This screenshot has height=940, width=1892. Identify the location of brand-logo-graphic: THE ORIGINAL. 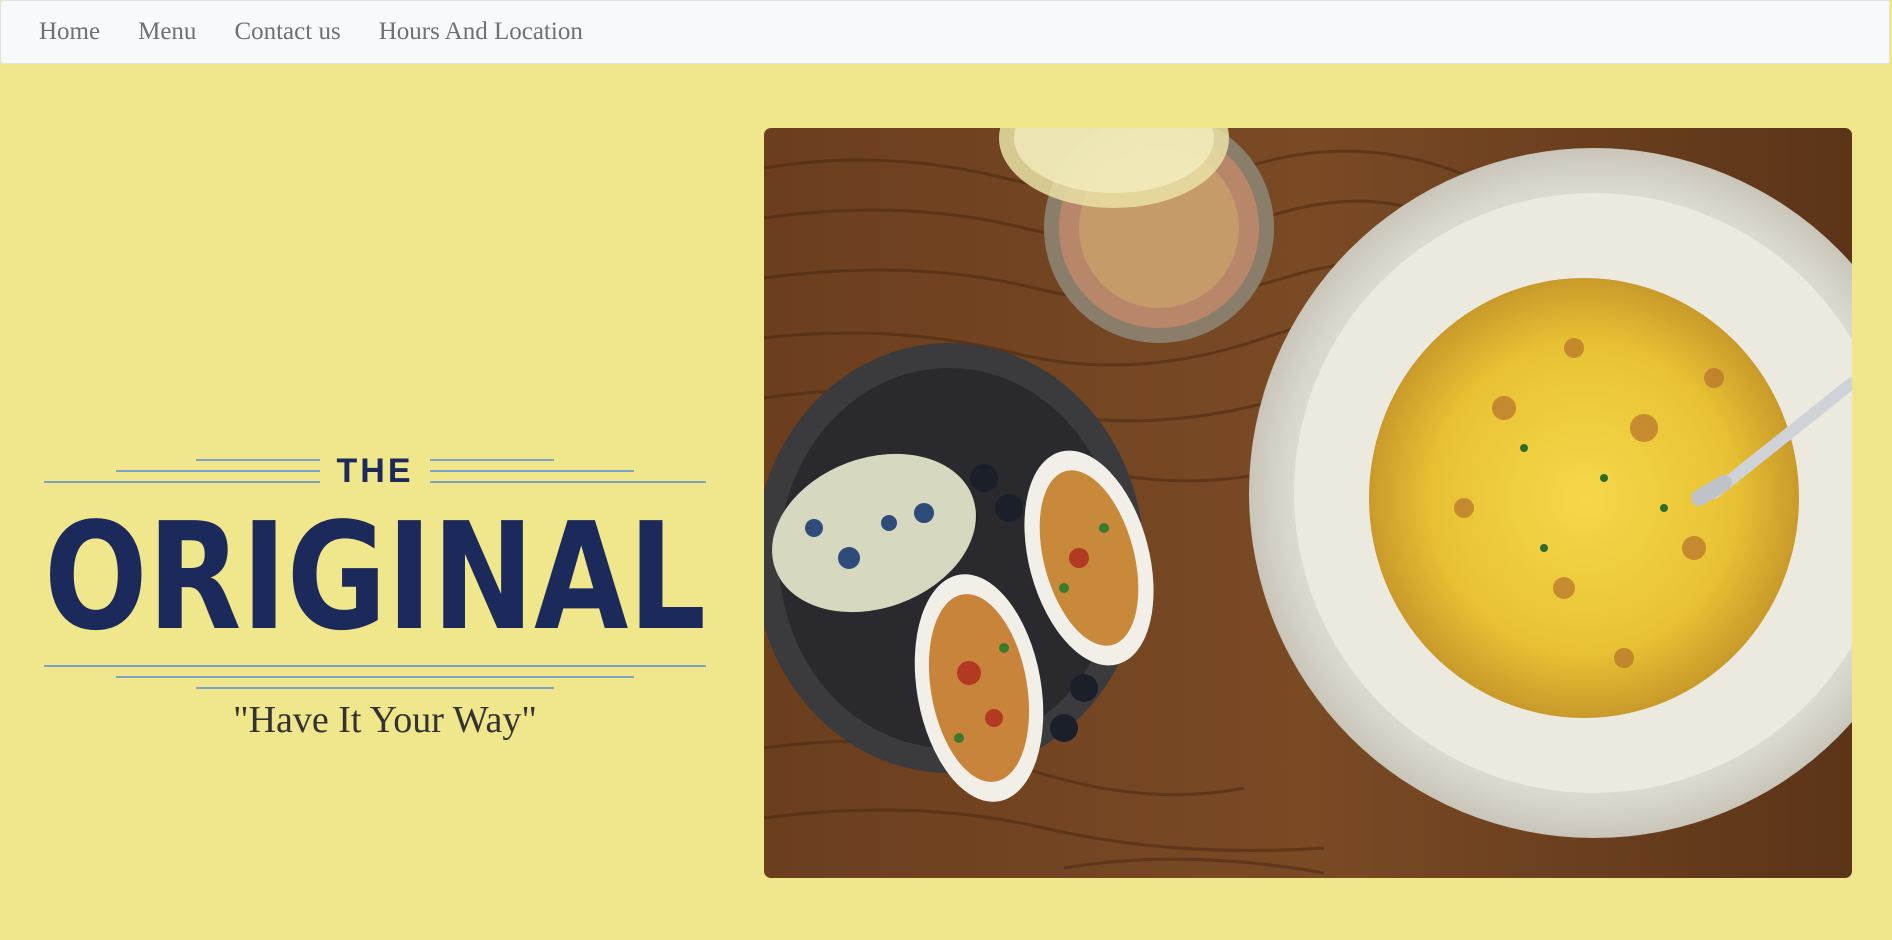
(375, 570).